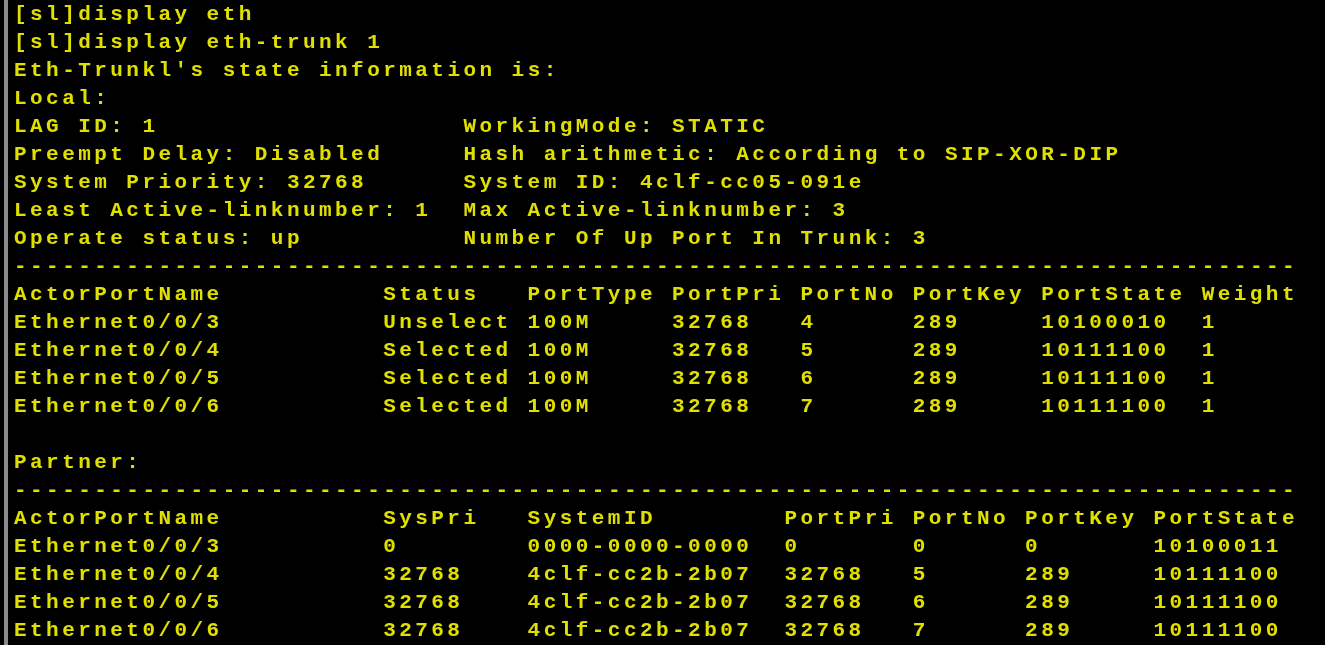 This screenshot has height=645, width=1325. I want to click on terminal-line: Local:, so click(62, 98).